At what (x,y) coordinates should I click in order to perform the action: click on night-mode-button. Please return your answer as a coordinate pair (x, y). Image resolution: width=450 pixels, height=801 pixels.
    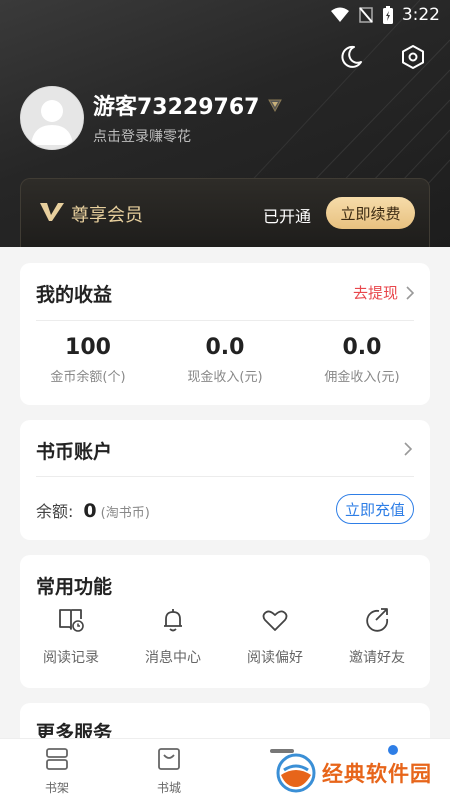
    Looking at the image, I should click on (351, 57).